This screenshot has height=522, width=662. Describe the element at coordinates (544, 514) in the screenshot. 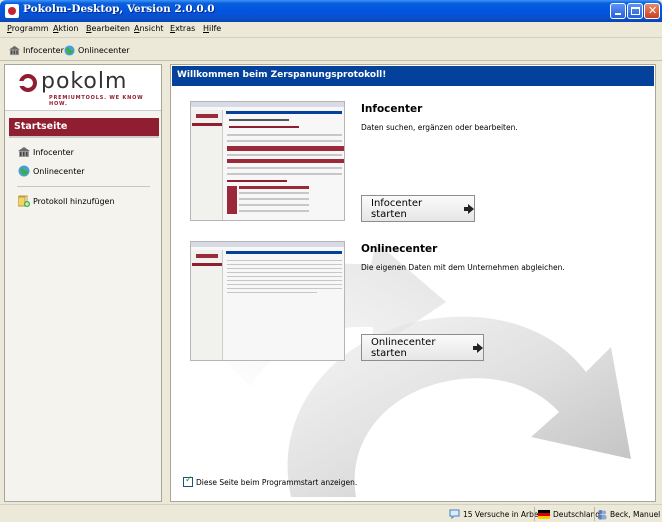

I see `german-flag-icon` at that location.